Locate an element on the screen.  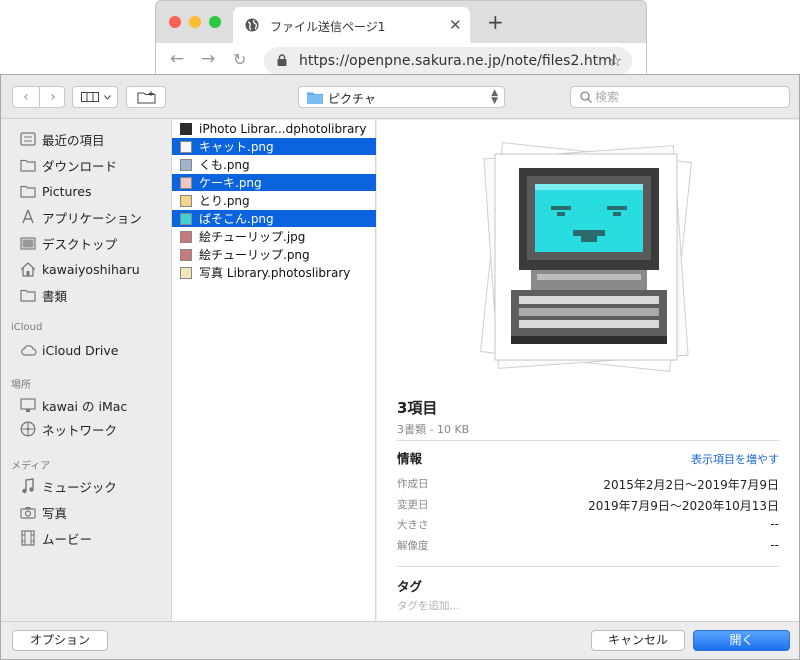
back-forward-control: ‹ › is located at coordinates (38, 97).